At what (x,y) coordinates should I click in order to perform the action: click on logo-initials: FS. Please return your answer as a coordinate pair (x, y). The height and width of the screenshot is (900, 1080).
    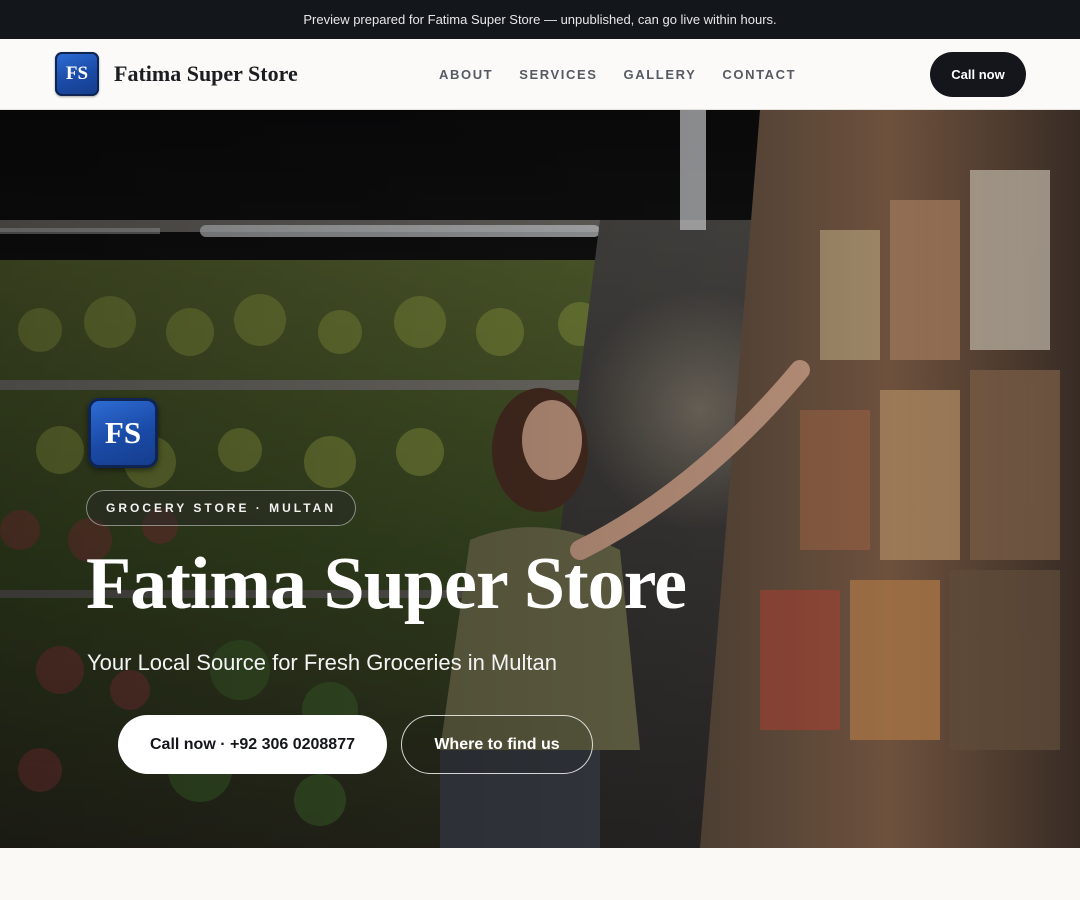
    Looking at the image, I should click on (77, 73).